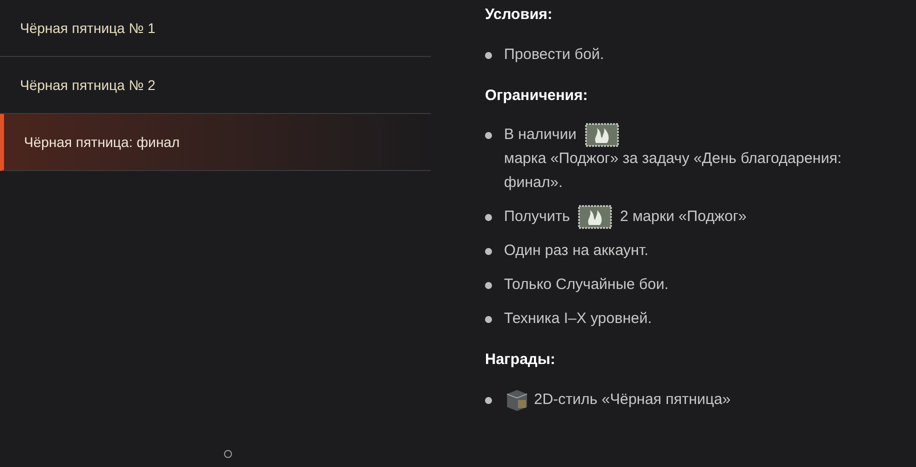  I want to click on condition-text: марка «Поджог» за задачу «День благодарения: финал»., so click(673, 171).